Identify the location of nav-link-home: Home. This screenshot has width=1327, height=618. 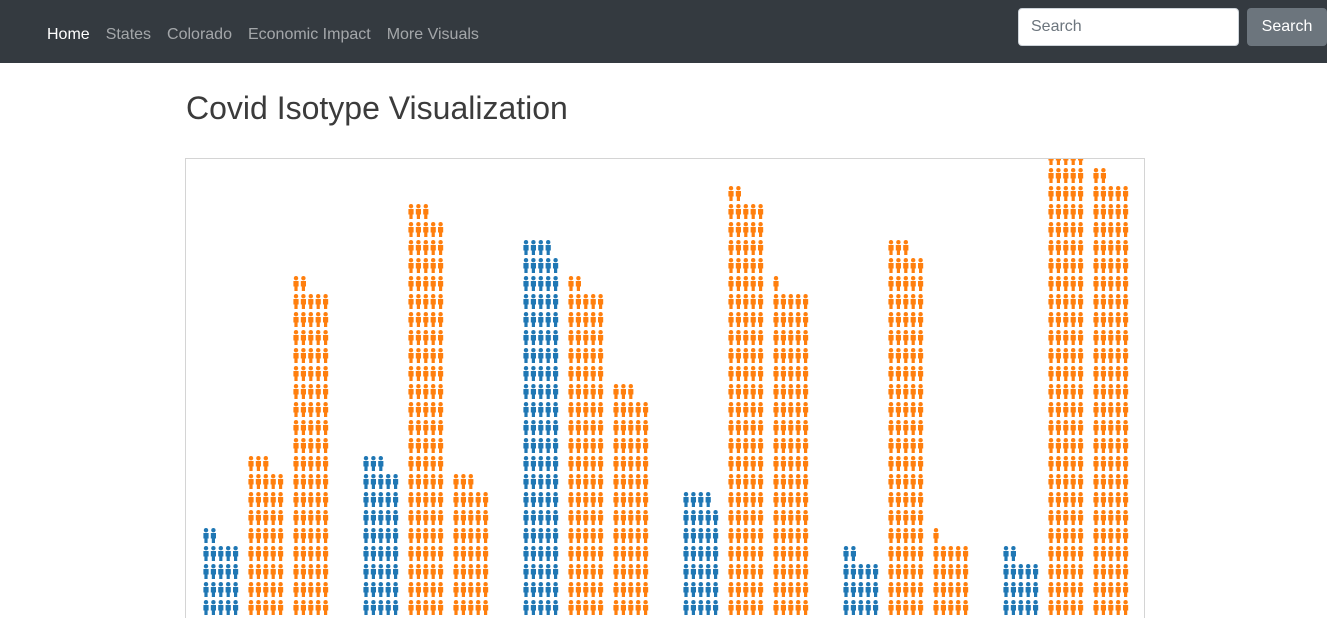
(68, 35).